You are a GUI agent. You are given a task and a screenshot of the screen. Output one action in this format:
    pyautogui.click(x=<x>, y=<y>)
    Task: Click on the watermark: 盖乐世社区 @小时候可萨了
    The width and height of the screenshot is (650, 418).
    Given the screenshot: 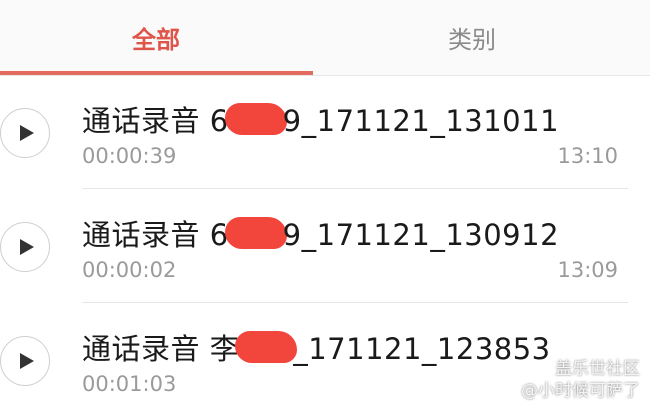 What is the action you would take?
    pyautogui.click(x=580, y=380)
    